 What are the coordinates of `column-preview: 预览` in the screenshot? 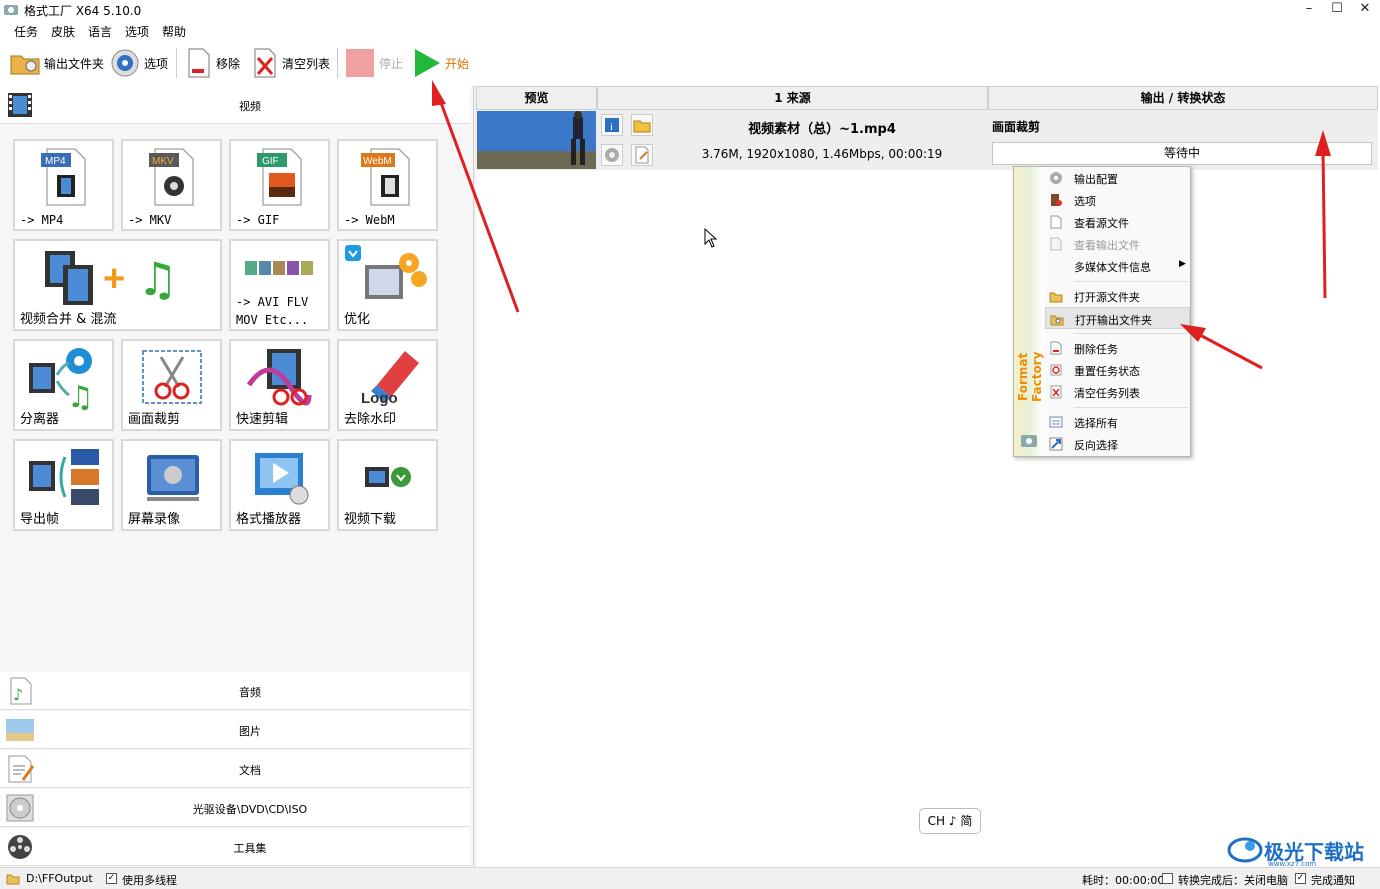 It's located at (536, 98).